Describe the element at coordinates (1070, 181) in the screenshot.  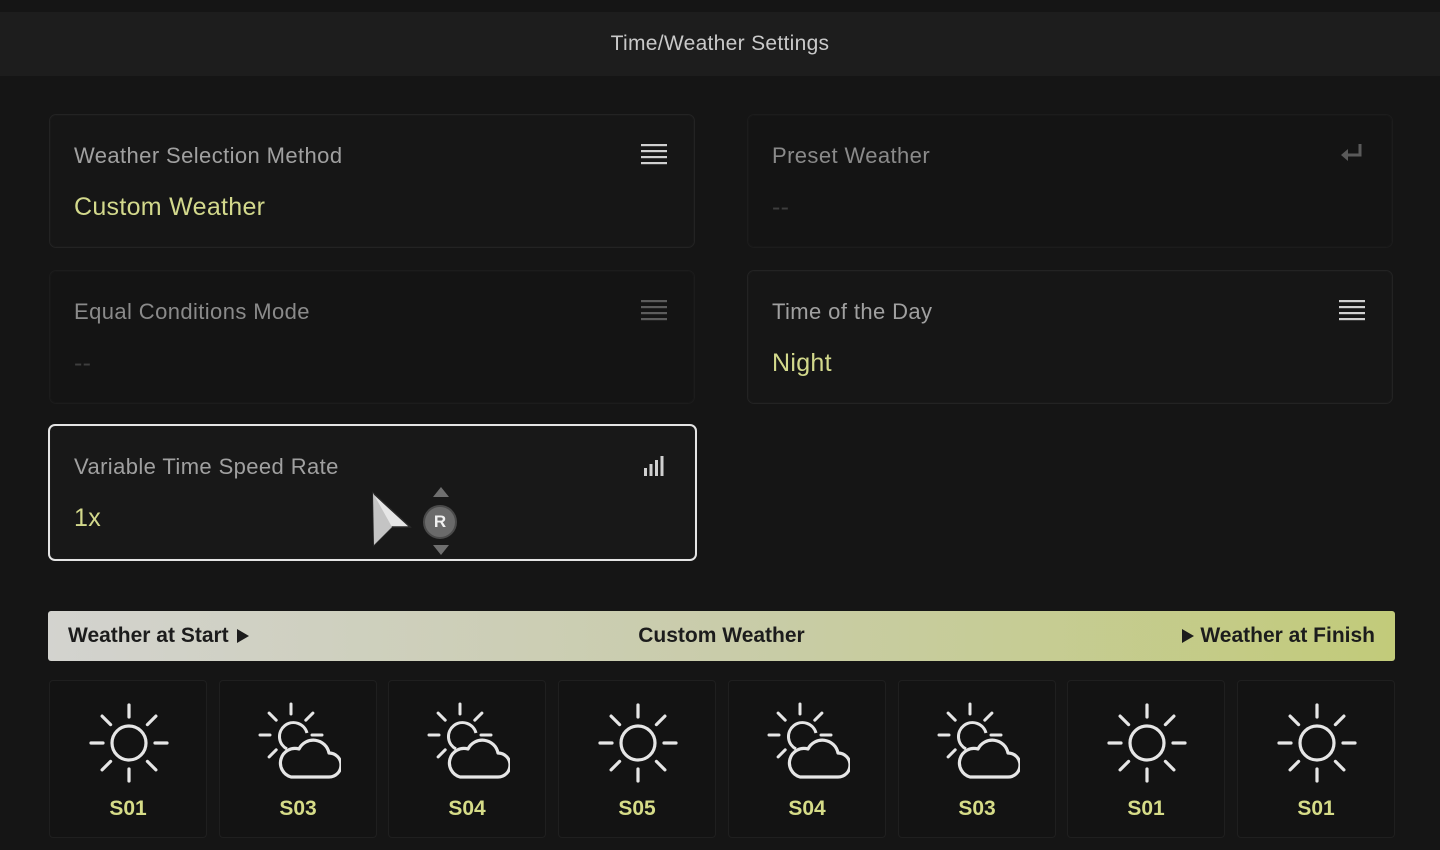
I see `preset-weather-card: Preset Weather --` at that location.